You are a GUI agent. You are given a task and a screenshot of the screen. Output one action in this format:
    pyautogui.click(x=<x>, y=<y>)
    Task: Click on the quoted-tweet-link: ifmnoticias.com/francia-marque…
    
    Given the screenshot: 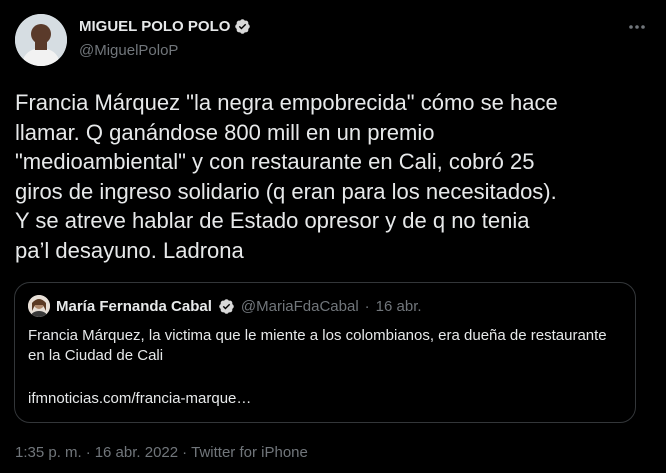 What is the action you would take?
    pyautogui.click(x=139, y=398)
    